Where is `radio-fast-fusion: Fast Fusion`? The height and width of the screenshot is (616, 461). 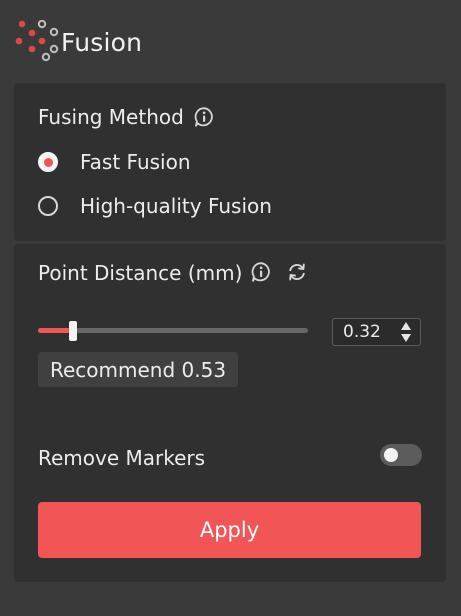 radio-fast-fusion: Fast Fusion is located at coordinates (114, 162).